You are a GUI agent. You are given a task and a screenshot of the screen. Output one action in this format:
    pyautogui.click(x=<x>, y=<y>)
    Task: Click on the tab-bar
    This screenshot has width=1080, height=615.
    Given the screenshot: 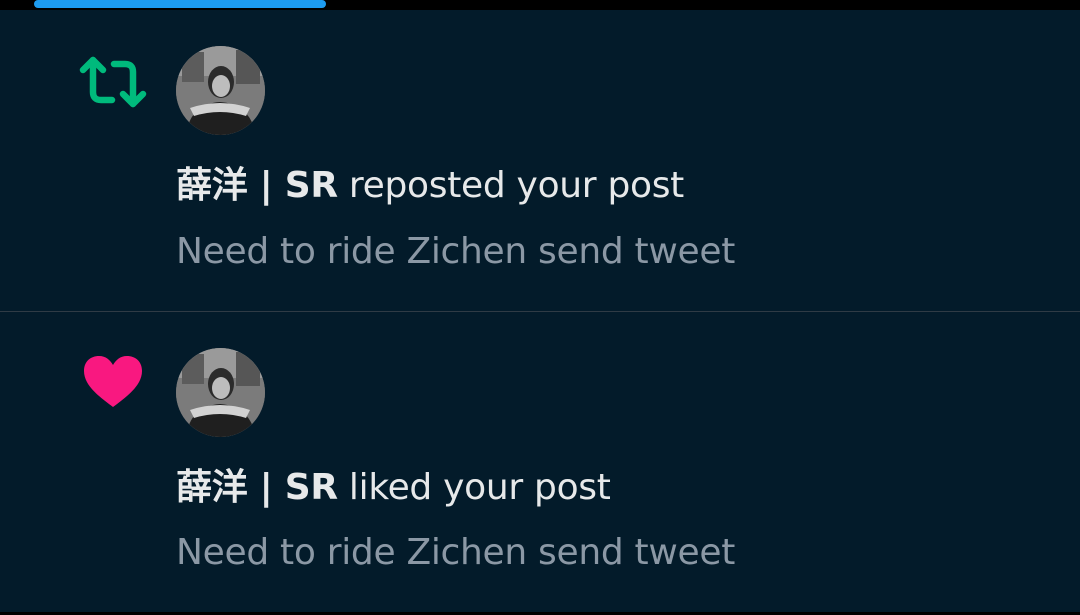 What is the action you would take?
    pyautogui.click(x=540, y=5)
    